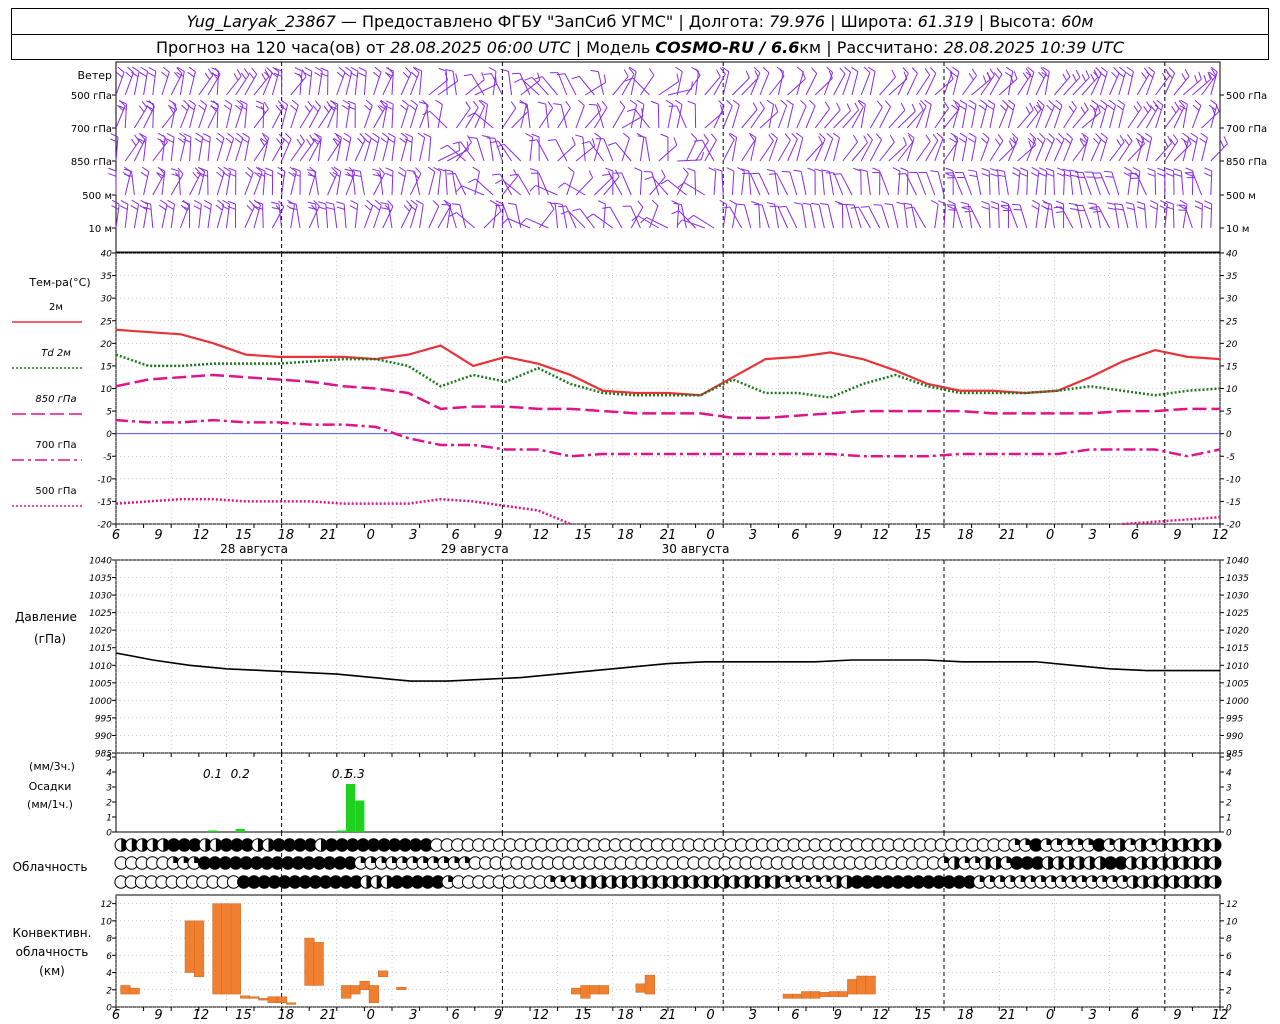 The width and height of the screenshot is (1280, 1024). Describe the element at coordinates (243, 1015) in the screenshot. I see `x-tick-label: 15` at that location.